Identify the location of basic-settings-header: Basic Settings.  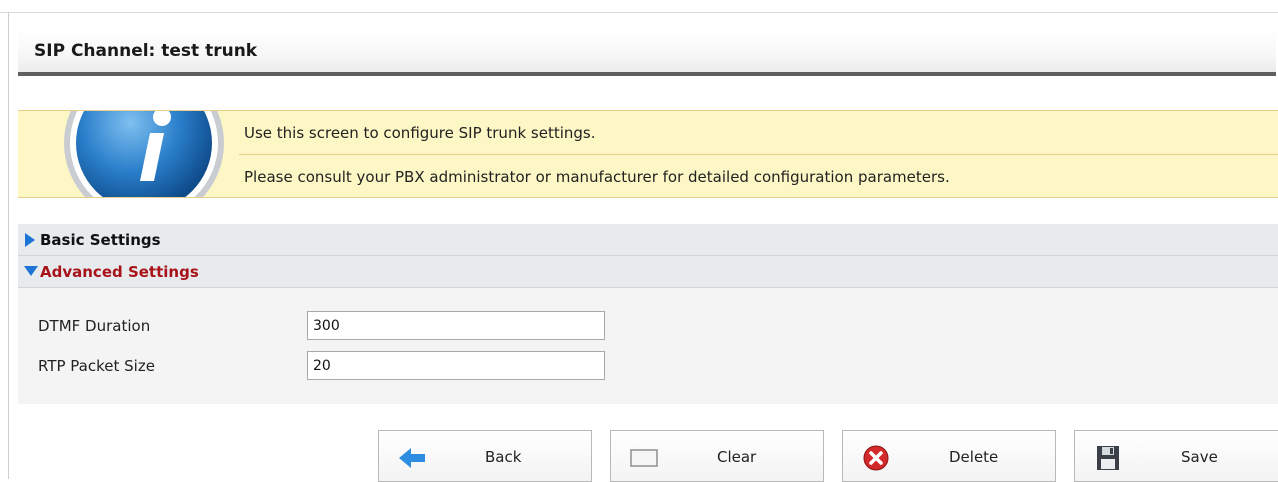
(648, 240).